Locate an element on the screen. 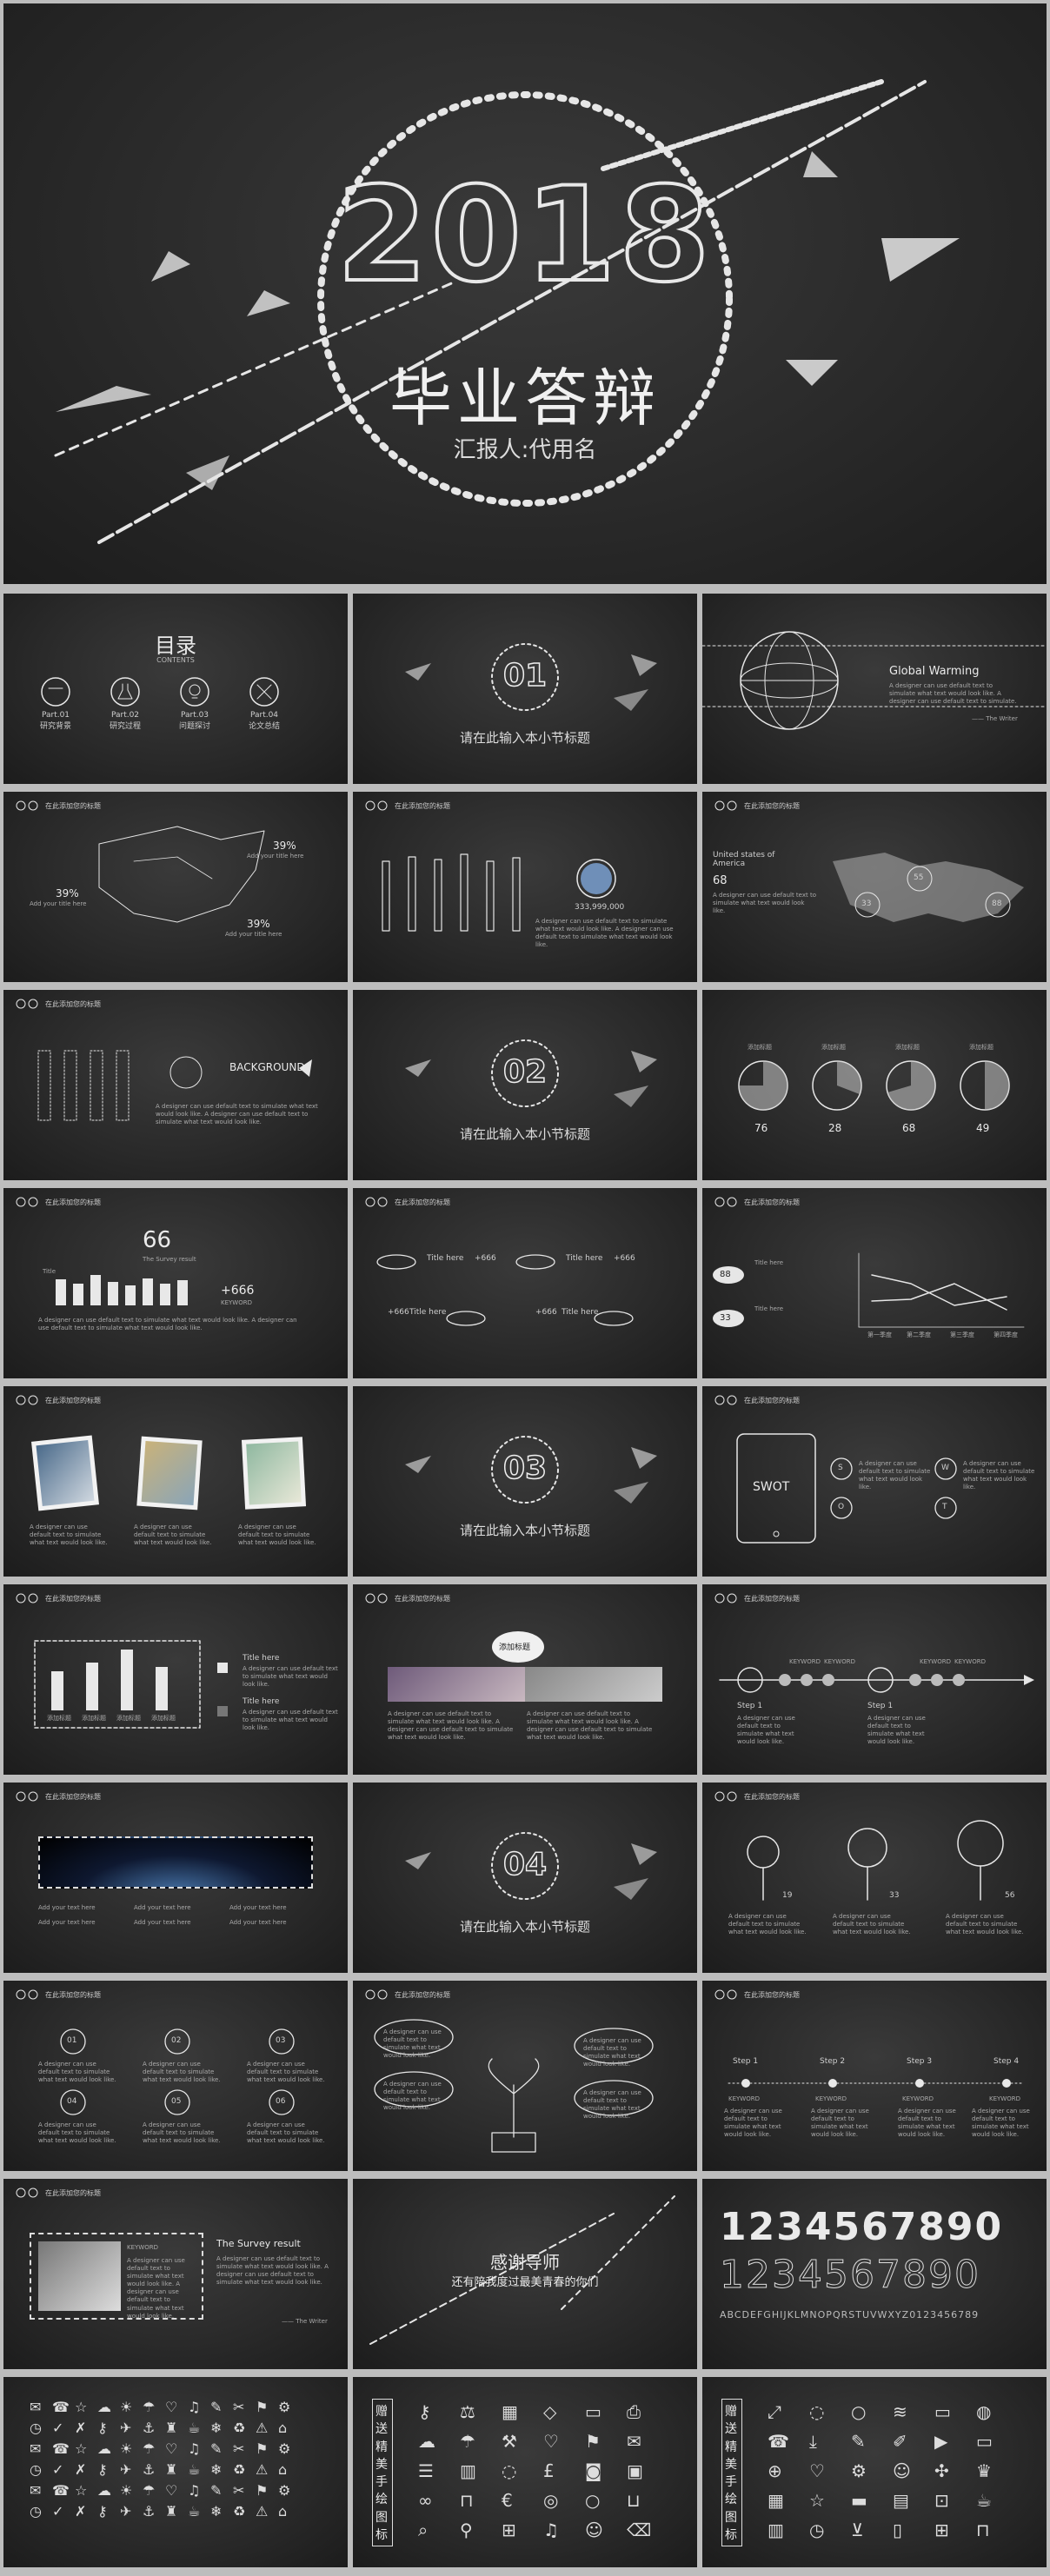  country-name: United states of America is located at coordinates (744, 859).